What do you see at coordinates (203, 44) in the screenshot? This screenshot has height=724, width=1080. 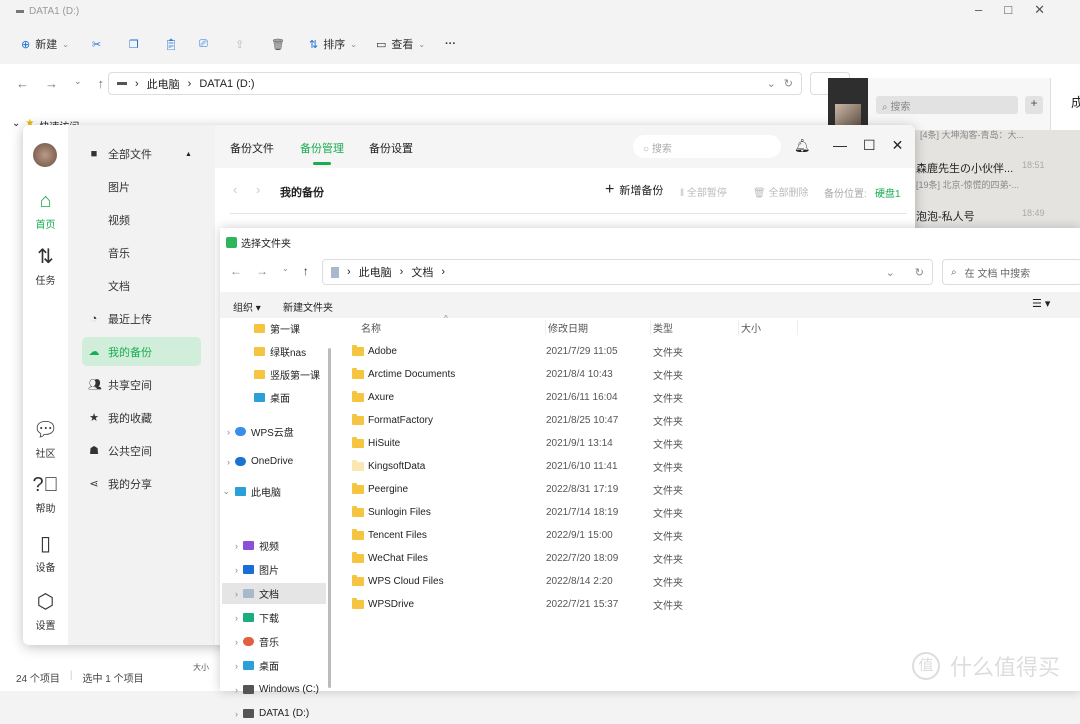 I see `rename-icon: ⎚` at bounding box center [203, 44].